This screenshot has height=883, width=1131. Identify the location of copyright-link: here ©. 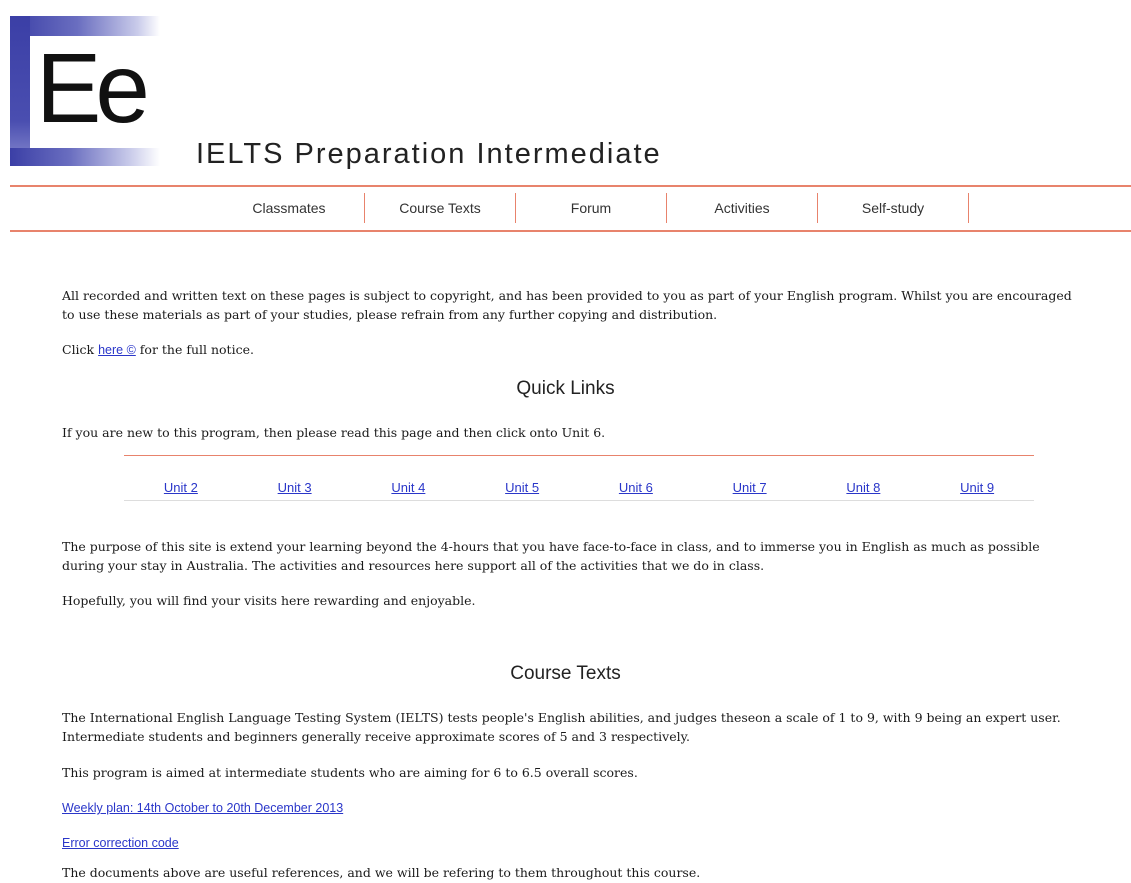
(117, 350).